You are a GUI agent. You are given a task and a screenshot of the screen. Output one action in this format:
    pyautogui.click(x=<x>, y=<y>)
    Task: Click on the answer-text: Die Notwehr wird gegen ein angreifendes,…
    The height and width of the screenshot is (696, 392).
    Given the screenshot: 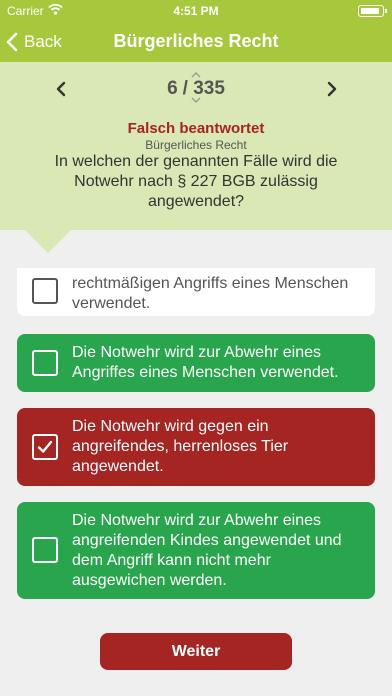 What is the action you would take?
    pyautogui.click(x=180, y=446)
    